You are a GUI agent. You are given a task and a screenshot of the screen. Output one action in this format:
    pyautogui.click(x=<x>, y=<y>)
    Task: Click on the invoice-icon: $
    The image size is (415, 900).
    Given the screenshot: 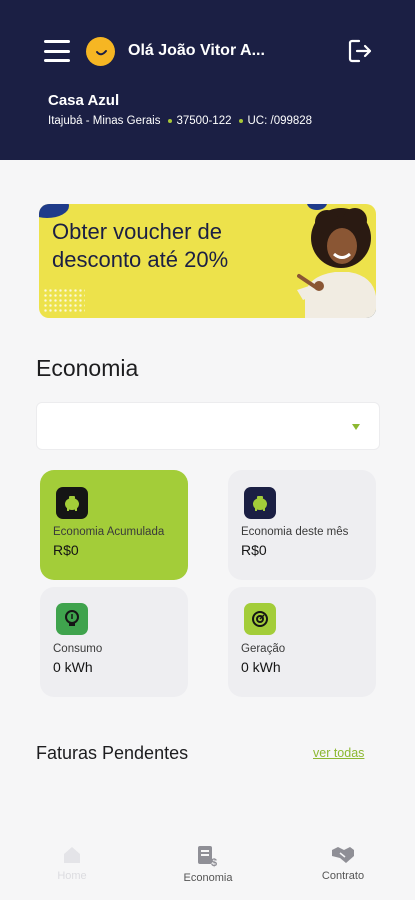 What is the action you would take?
    pyautogui.click(x=207, y=857)
    